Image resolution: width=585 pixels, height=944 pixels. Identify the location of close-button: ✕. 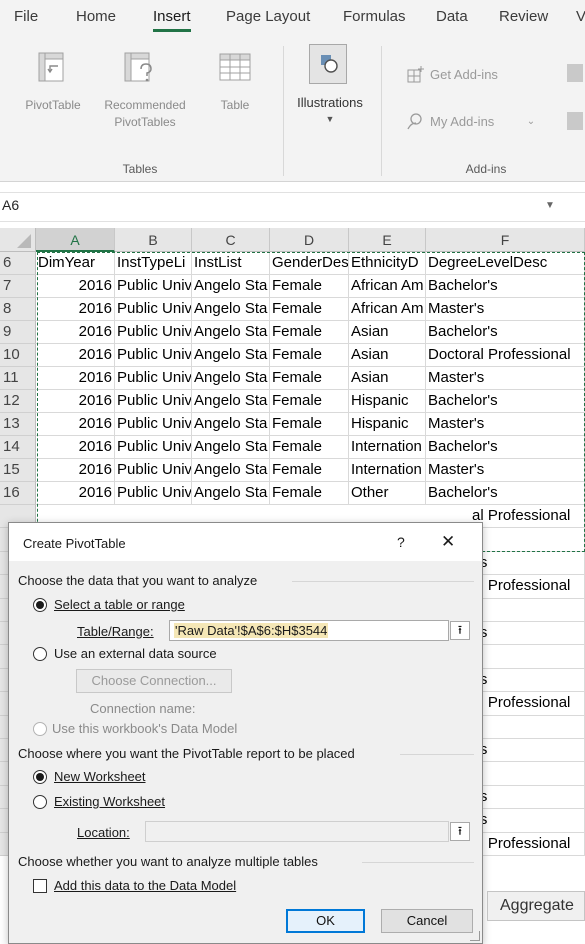
(448, 542).